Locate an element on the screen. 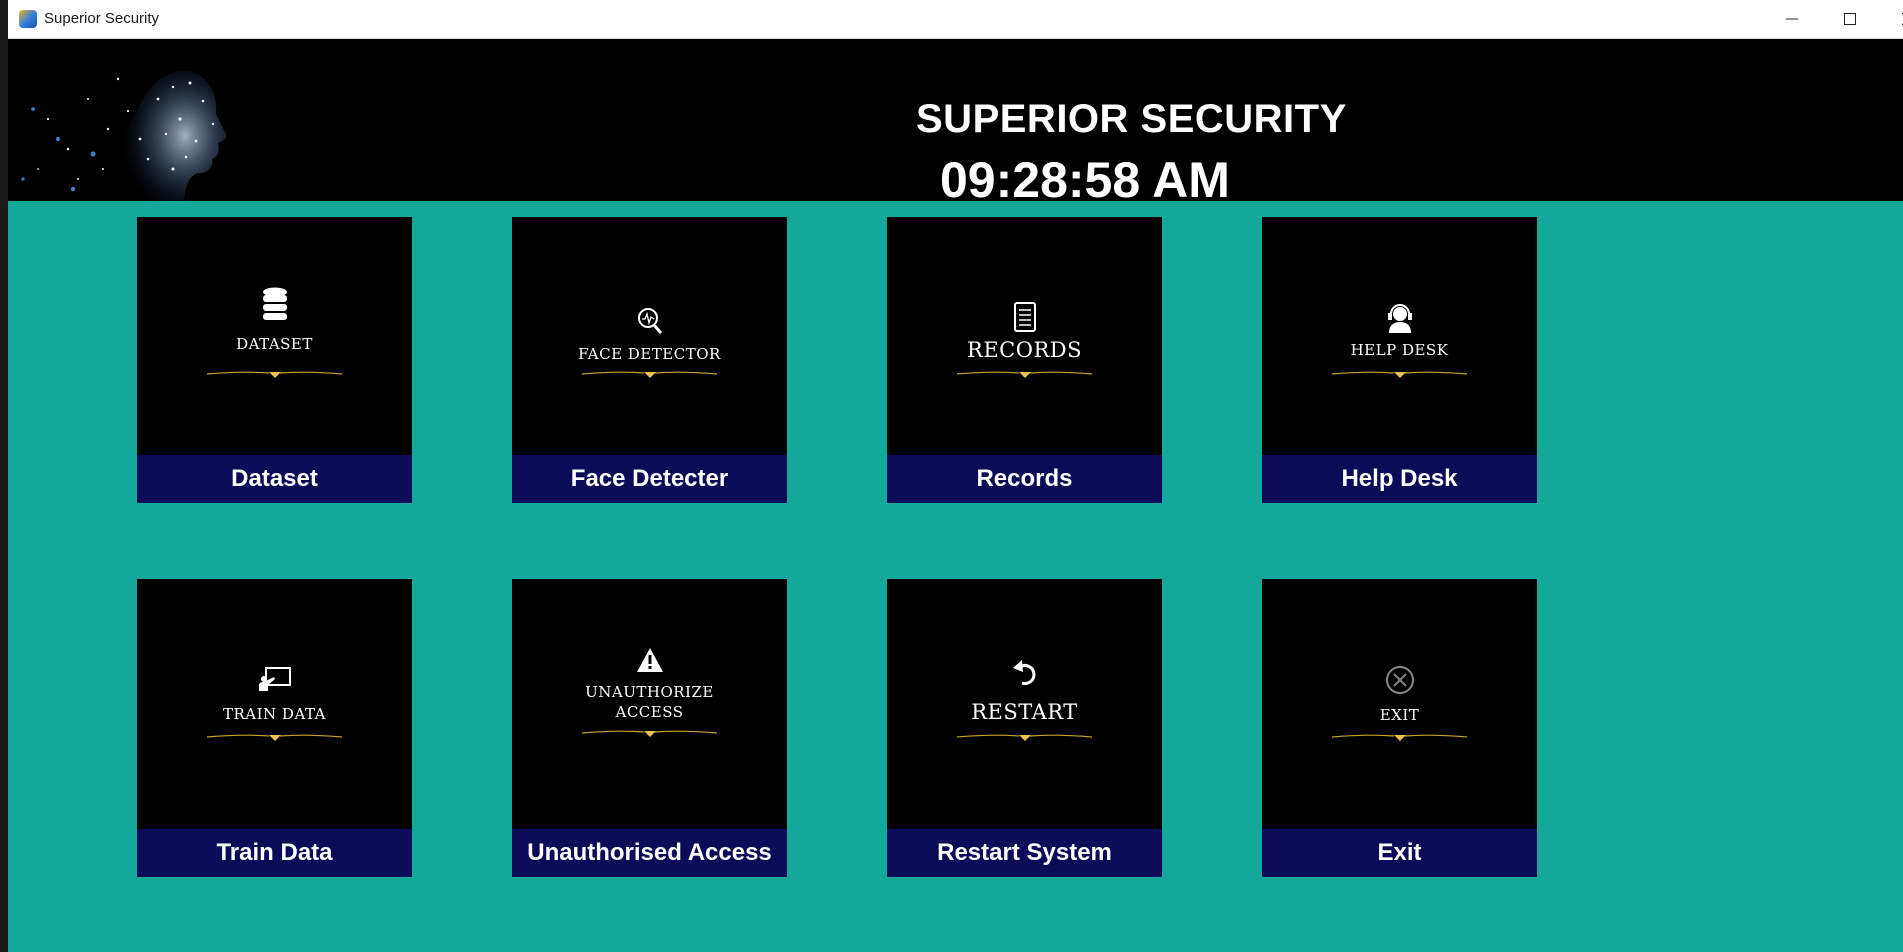 The image size is (1903, 952). face-detector-tile-label: FACE DETECTOR is located at coordinates (649, 354).